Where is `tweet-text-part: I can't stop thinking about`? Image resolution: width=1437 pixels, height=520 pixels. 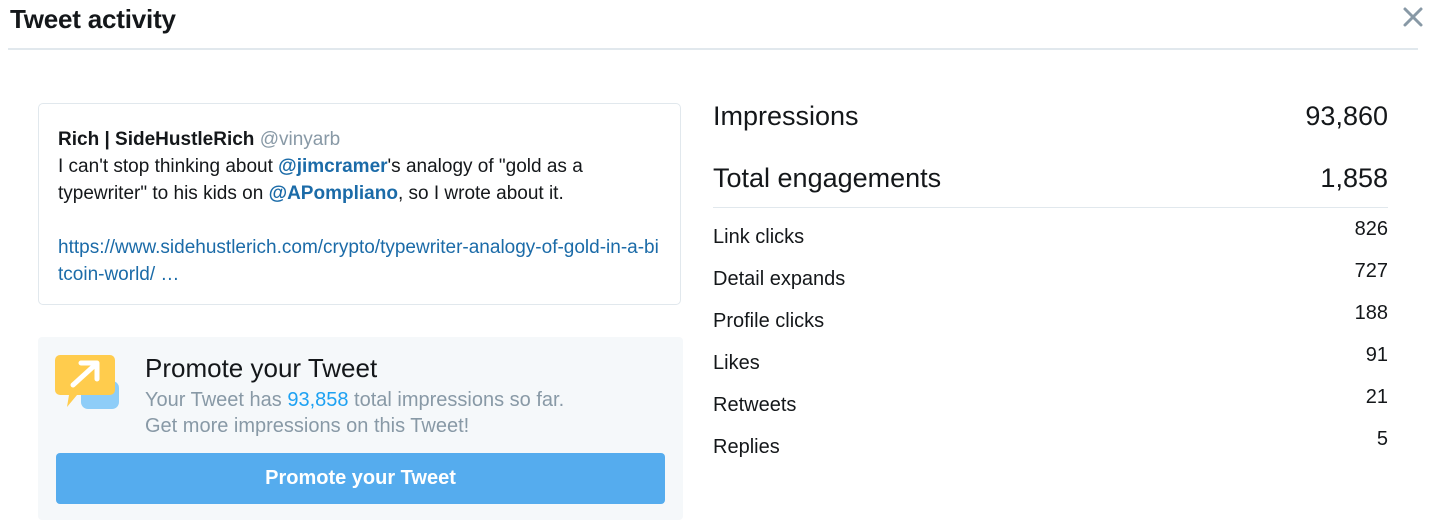
tweet-text-part: I can't stop thinking about is located at coordinates (168, 166).